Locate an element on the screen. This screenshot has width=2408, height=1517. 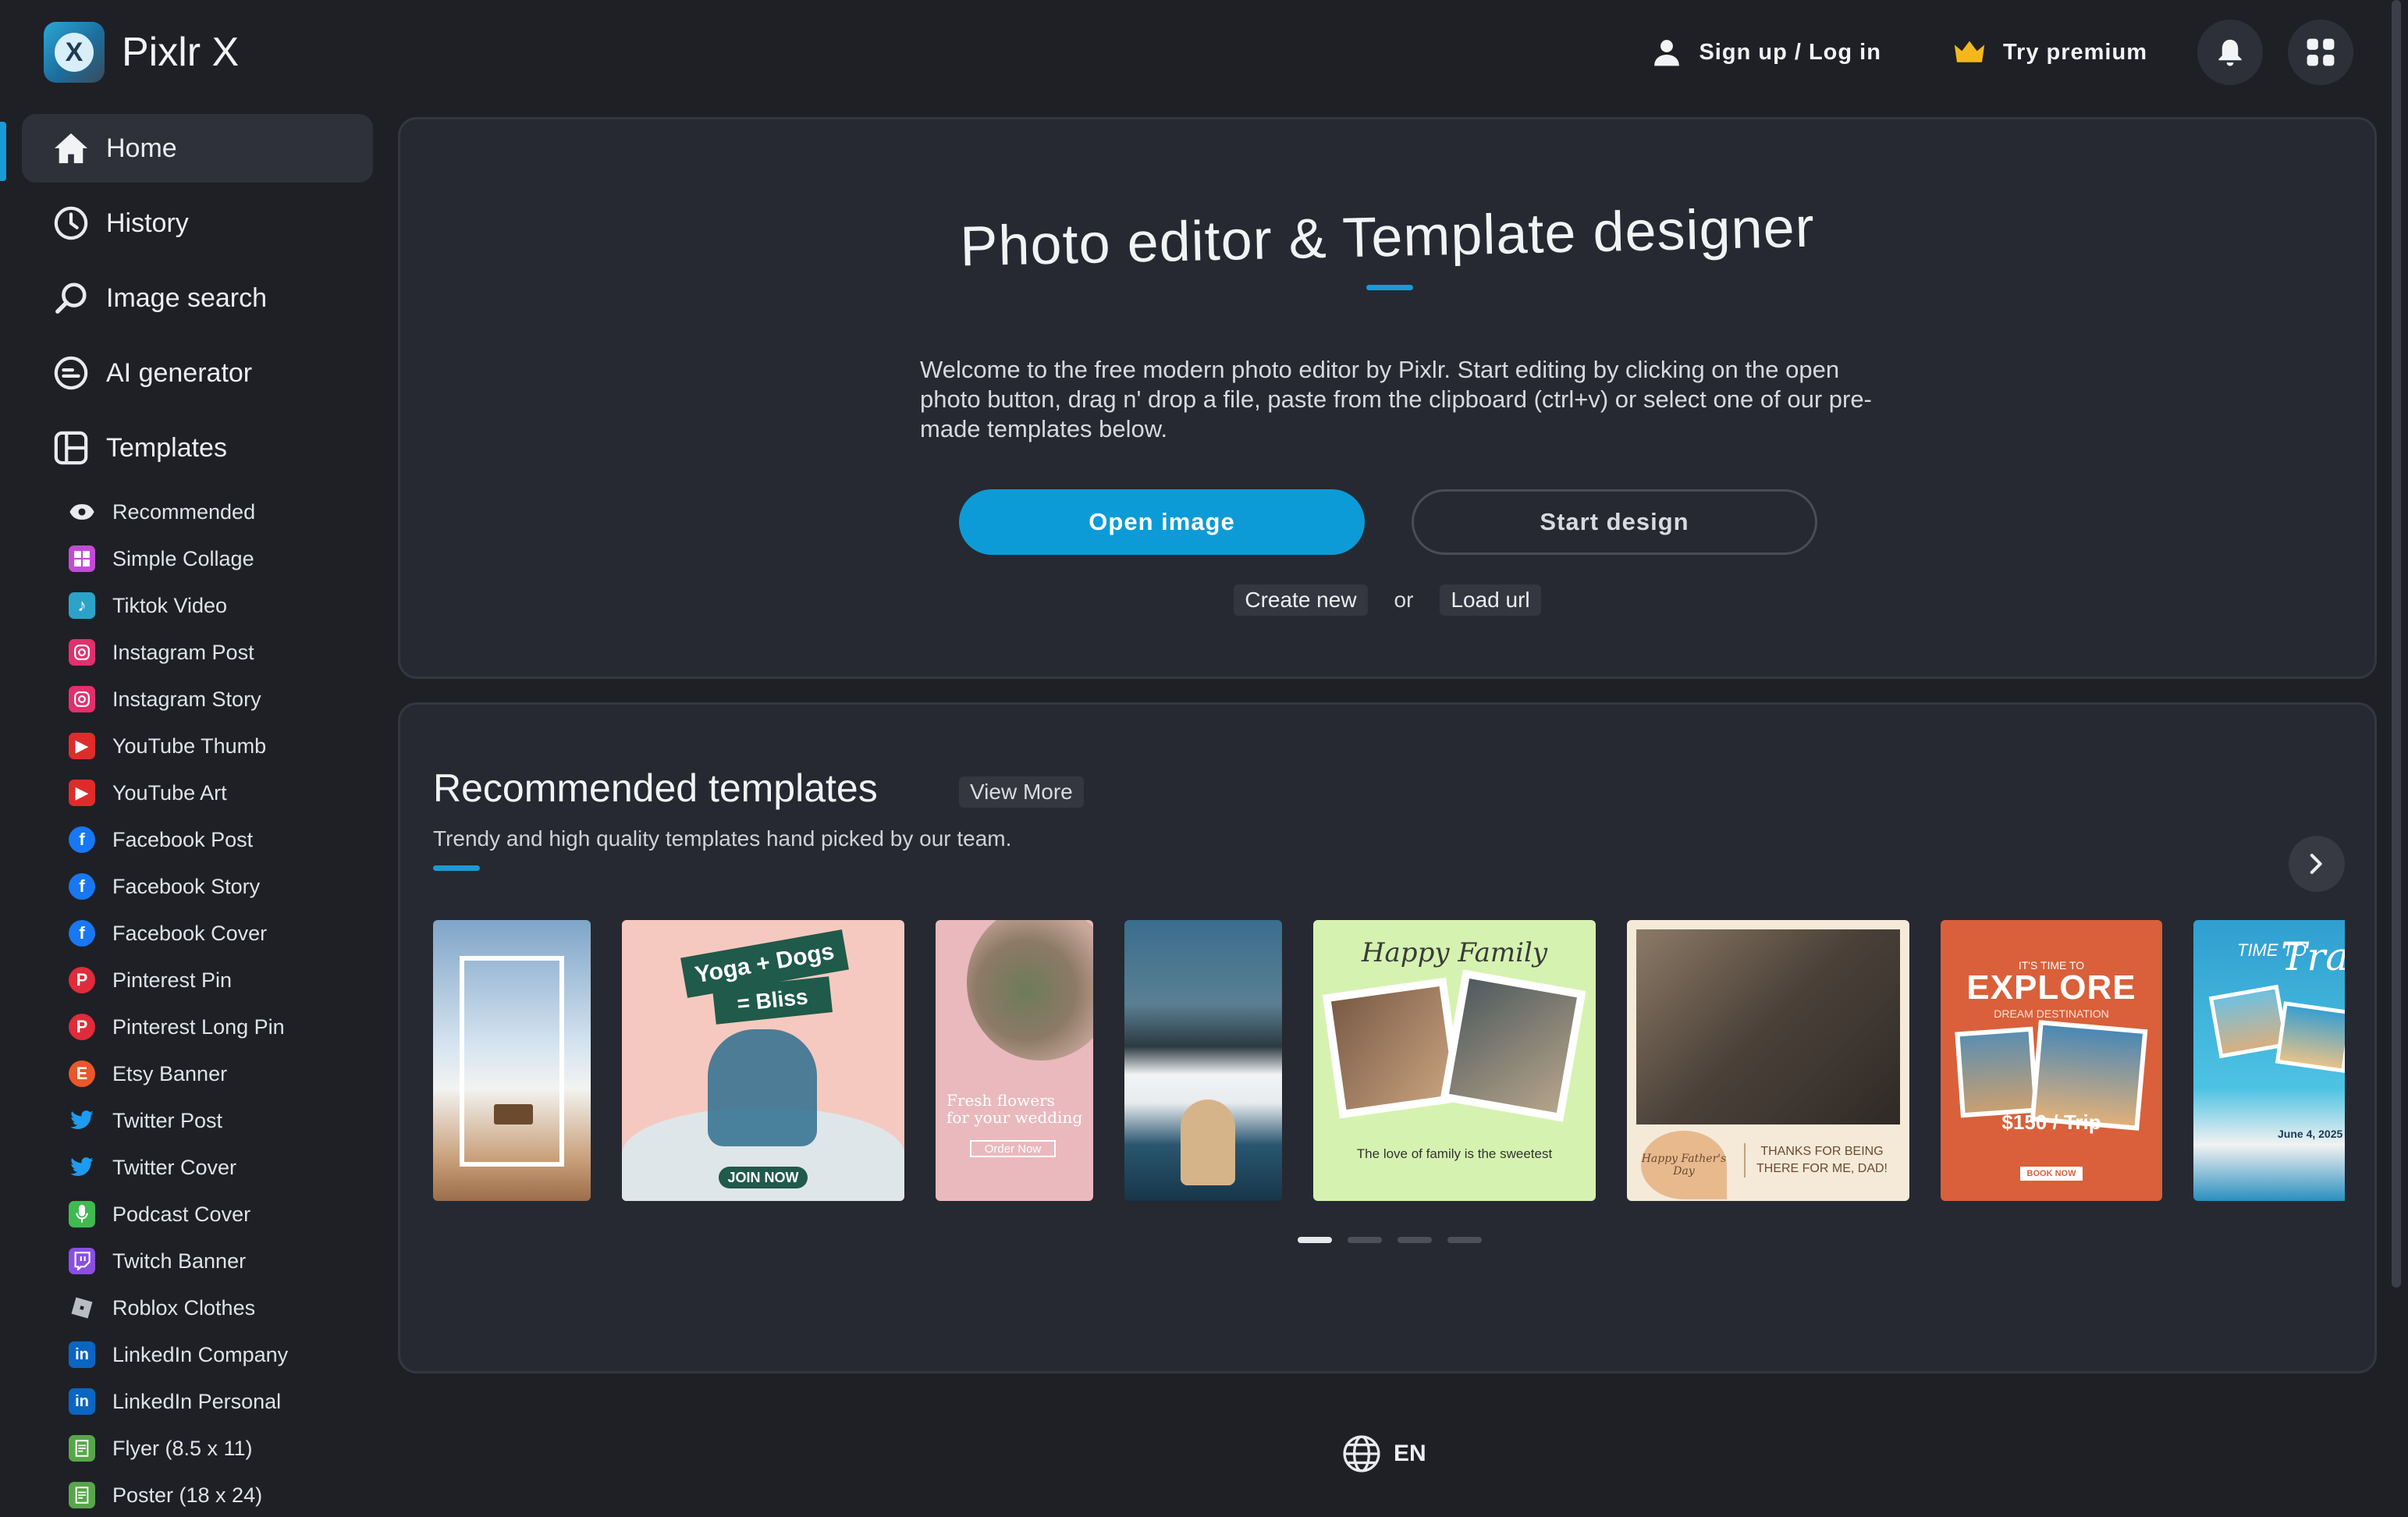
open-image-button: Open image is located at coordinates (1162, 522).